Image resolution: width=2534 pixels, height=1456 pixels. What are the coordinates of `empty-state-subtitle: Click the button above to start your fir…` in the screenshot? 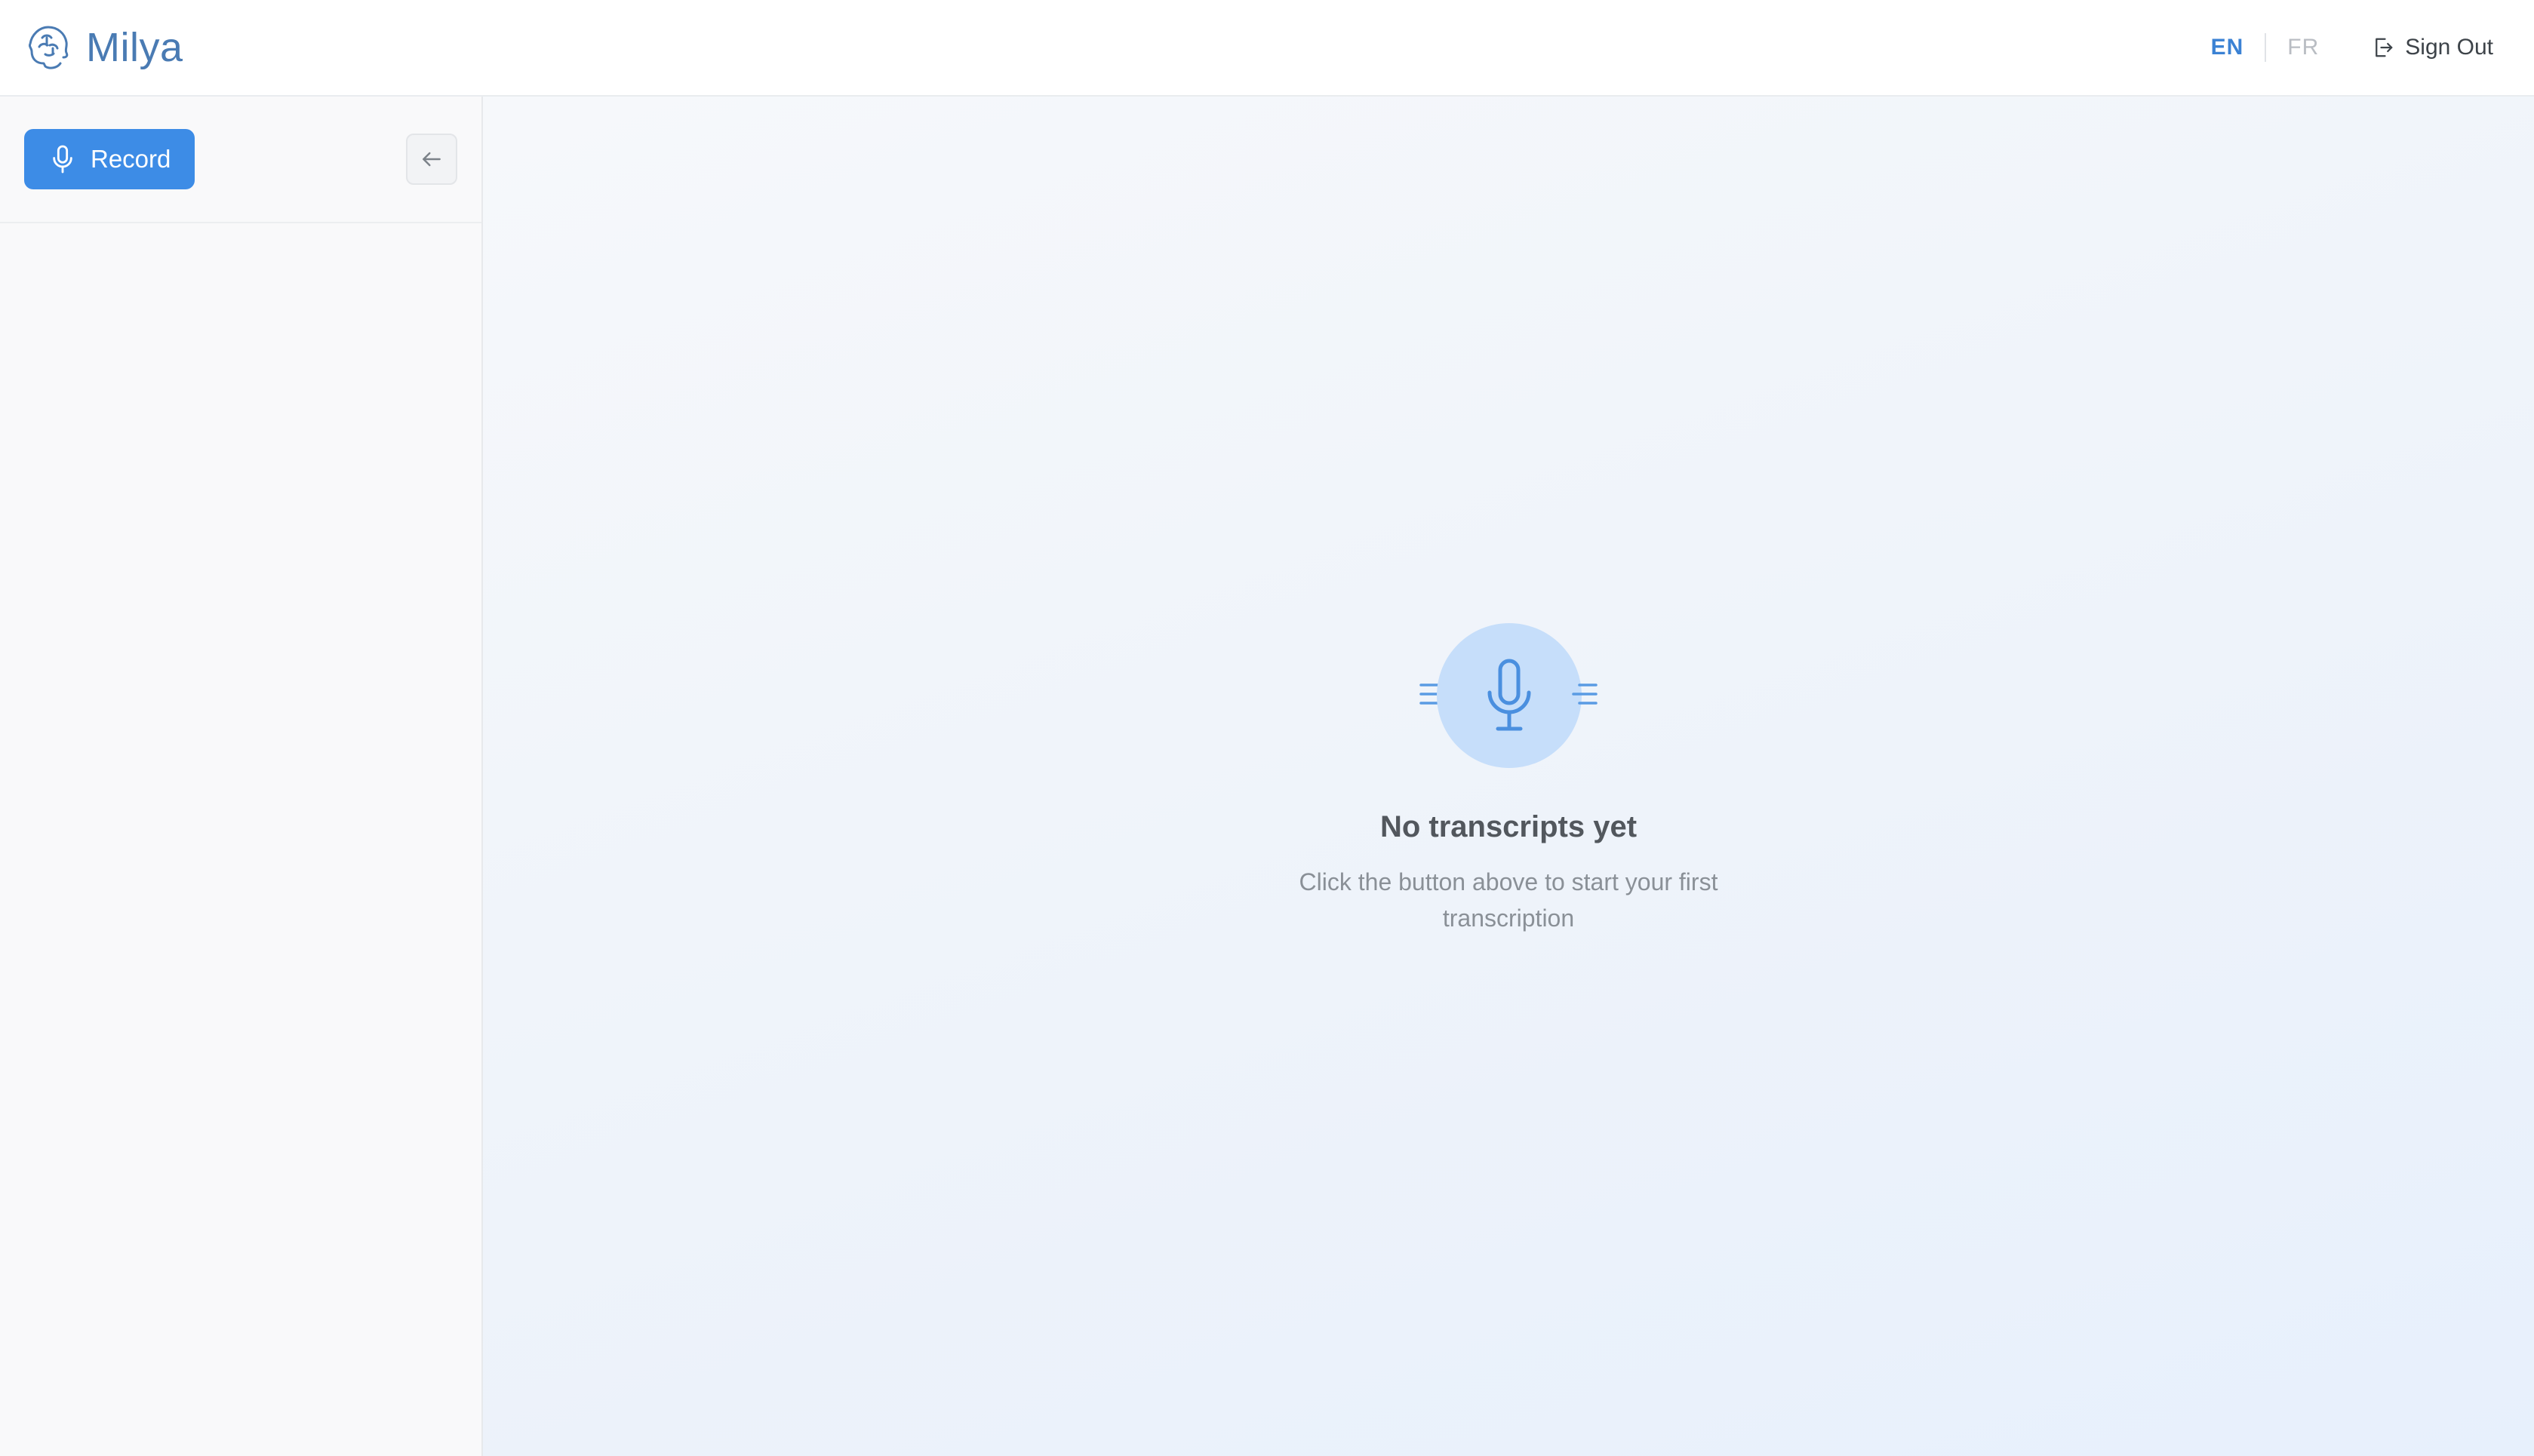 It's located at (1508, 900).